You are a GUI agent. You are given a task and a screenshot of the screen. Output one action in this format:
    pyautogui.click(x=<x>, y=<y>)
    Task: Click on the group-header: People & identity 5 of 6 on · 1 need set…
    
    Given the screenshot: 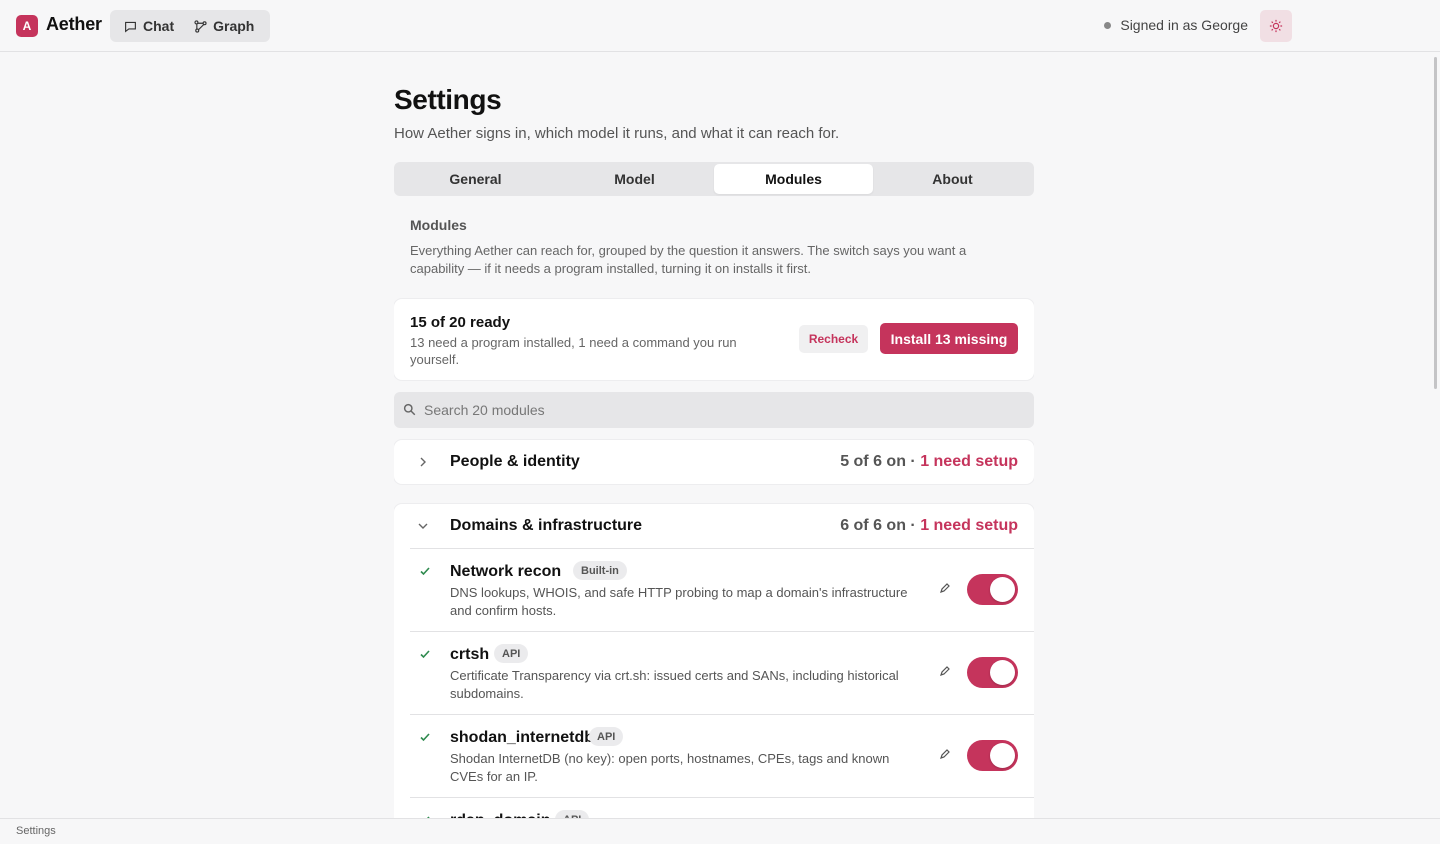 What is the action you would take?
    pyautogui.click(x=714, y=462)
    